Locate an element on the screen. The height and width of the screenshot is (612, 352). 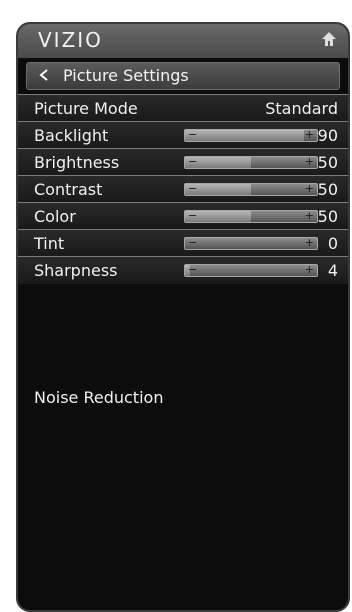
setting-row-picture-mode: Picture Mode Standard is located at coordinates (183, 108).